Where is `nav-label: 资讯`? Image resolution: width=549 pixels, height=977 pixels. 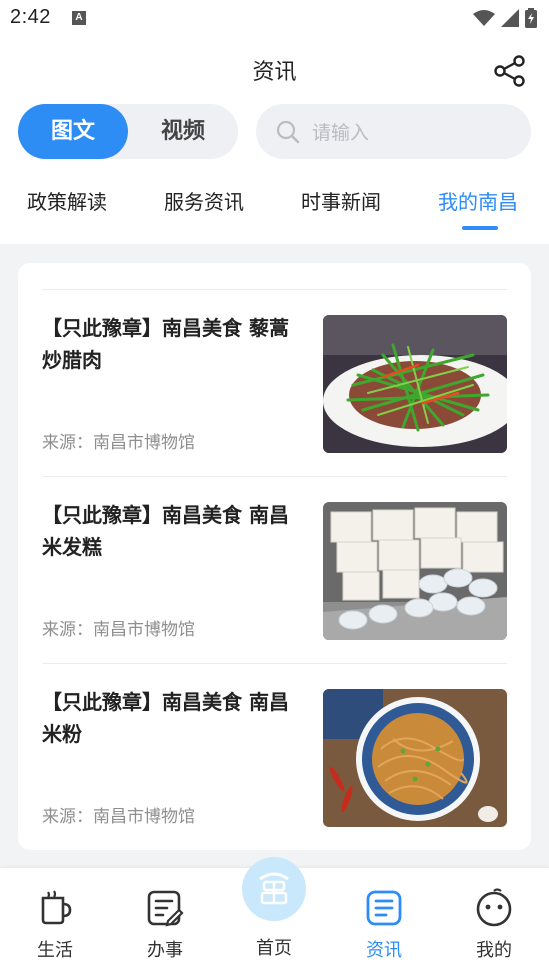
nav-label: 资讯 is located at coordinates (384, 950).